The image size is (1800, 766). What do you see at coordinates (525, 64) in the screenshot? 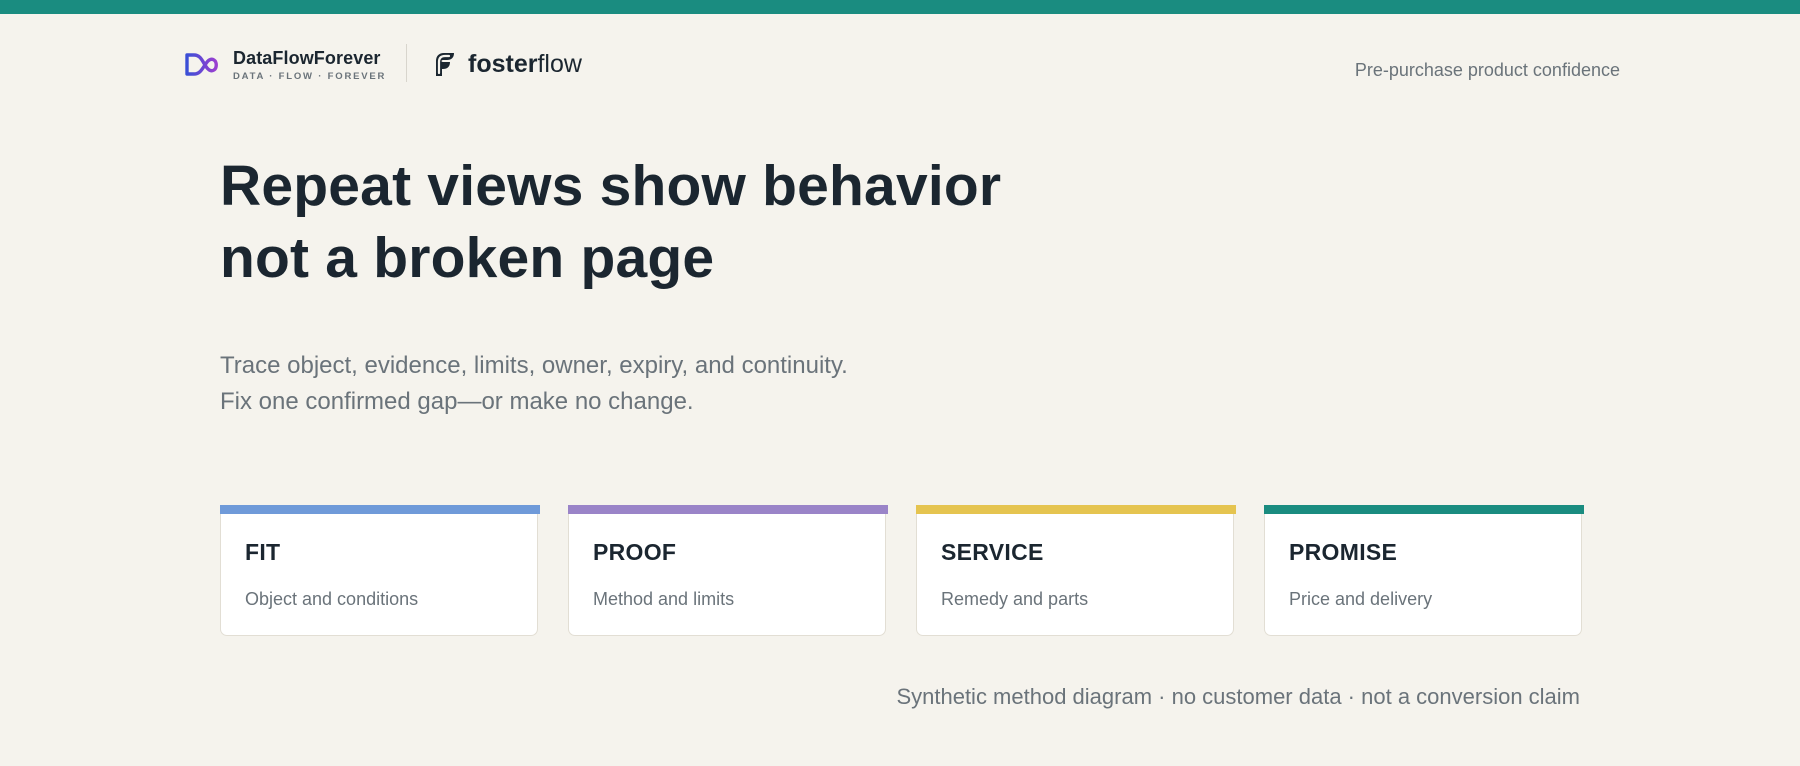
I see `partner-name: fosterflow` at bounding box center [525, 64].